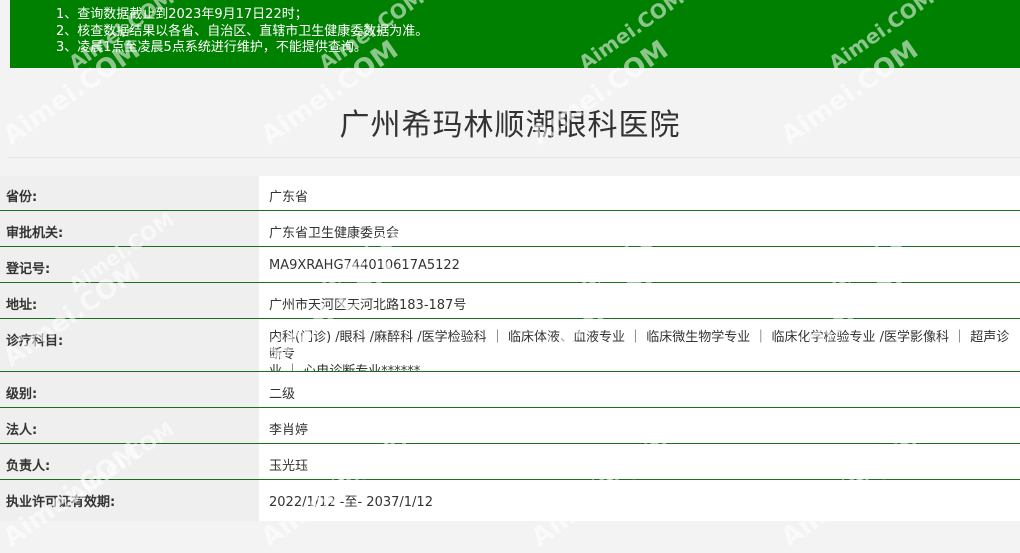  Describe the element at coordinates (182, 14) in the screenshot. I see `notice-line: 1、查询数据截止到2023年9月17日22时；` at that location.